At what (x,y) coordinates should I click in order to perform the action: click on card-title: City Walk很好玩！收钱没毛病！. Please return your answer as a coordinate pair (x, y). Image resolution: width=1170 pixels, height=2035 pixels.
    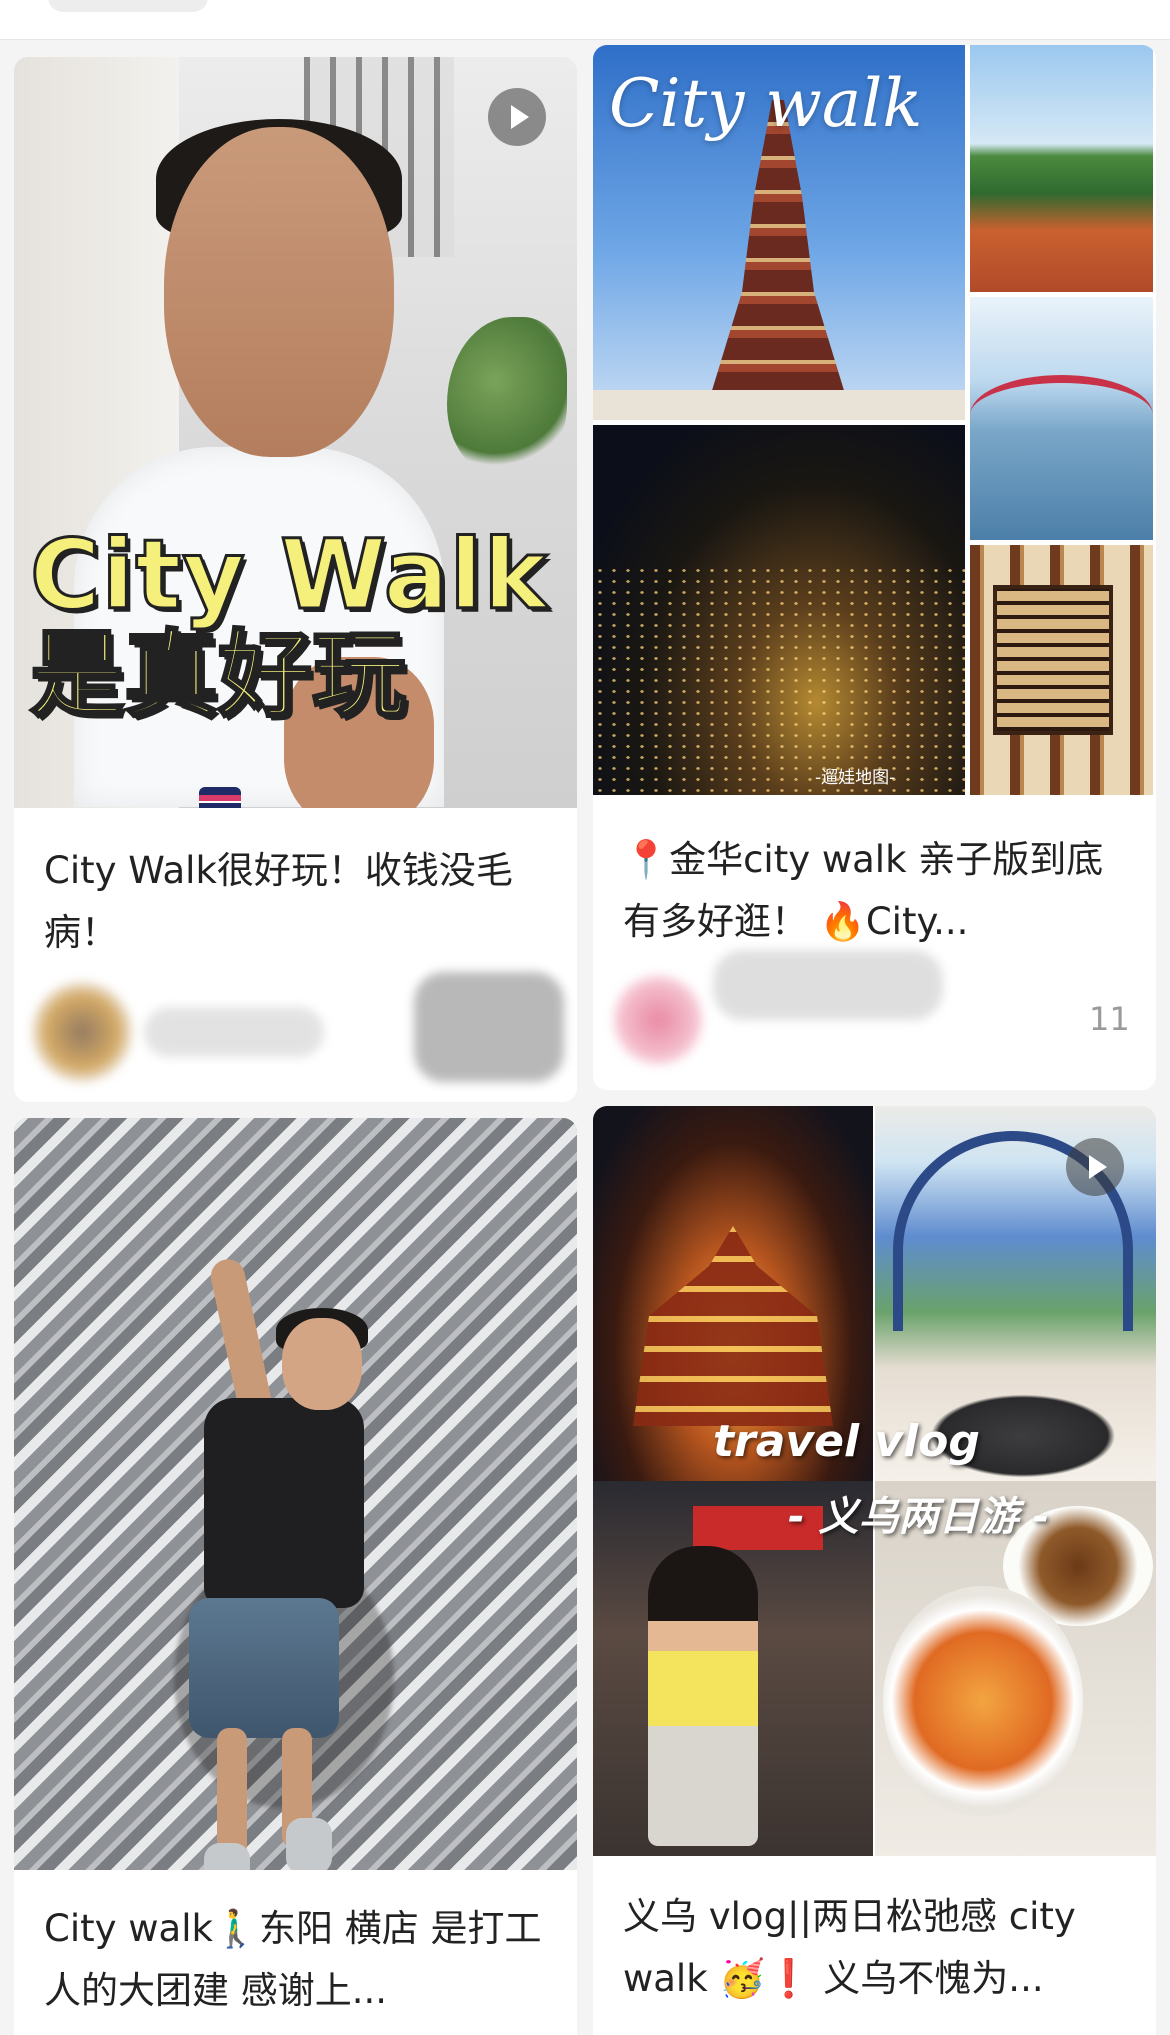
    Looking at the image, I should click on (296, 905).